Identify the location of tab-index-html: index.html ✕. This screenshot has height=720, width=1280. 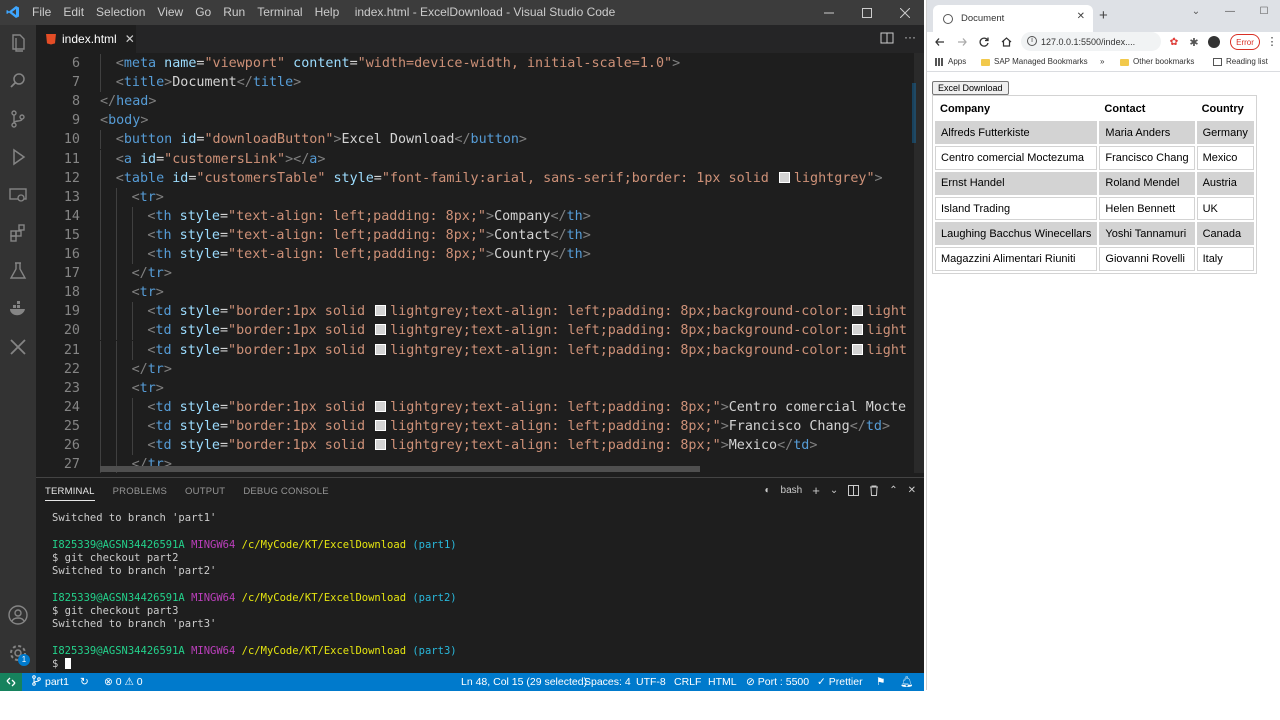
(86, 39).